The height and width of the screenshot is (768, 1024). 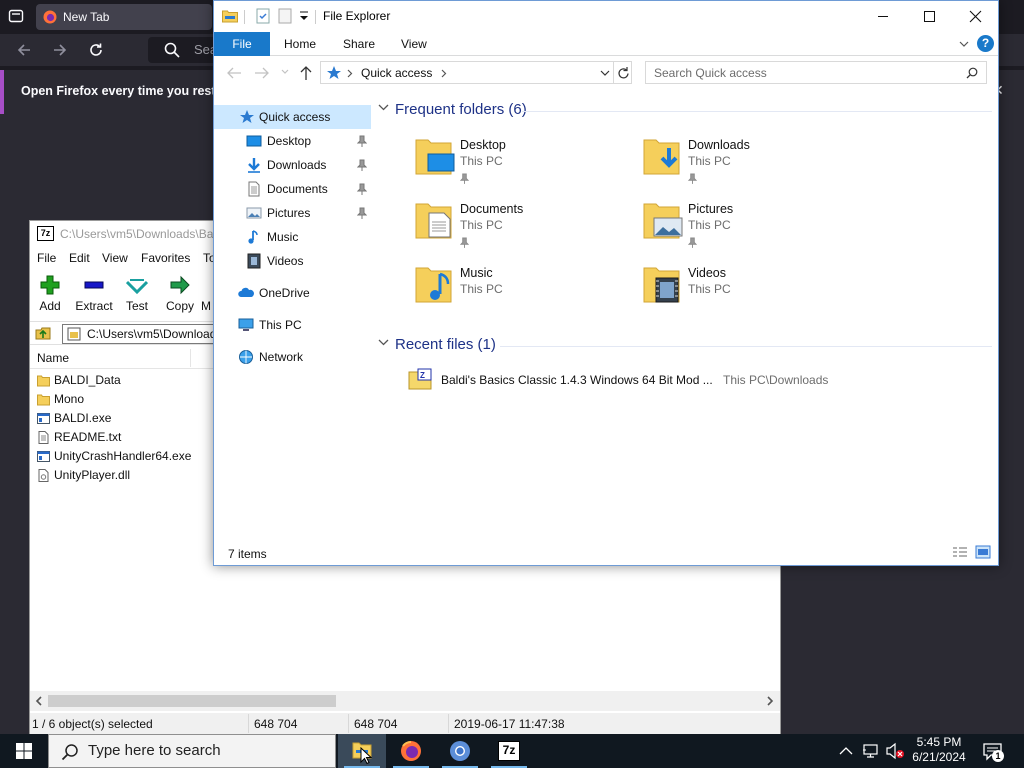 What do you see at coordinates (939, 742) in the screenshot?
I see `clock-time: 5:45 PM` at bounding box center [939, 742].